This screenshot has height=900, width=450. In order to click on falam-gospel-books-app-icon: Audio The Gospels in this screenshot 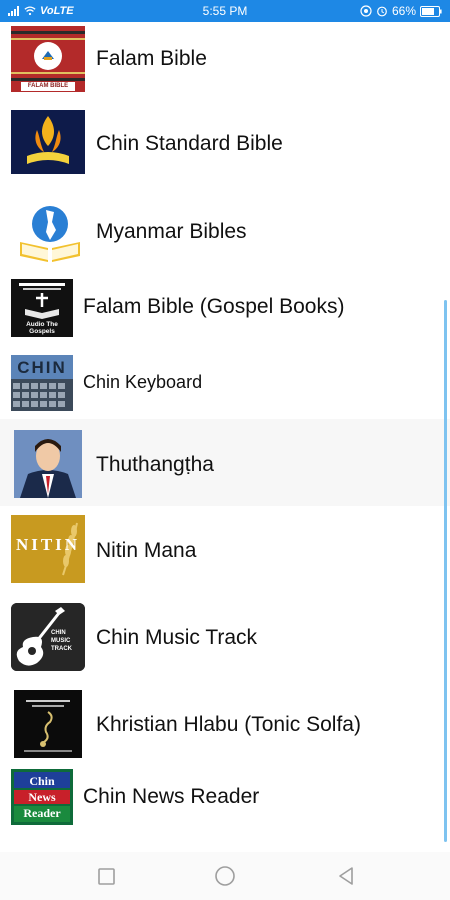, I will do `click(42, 308)`.